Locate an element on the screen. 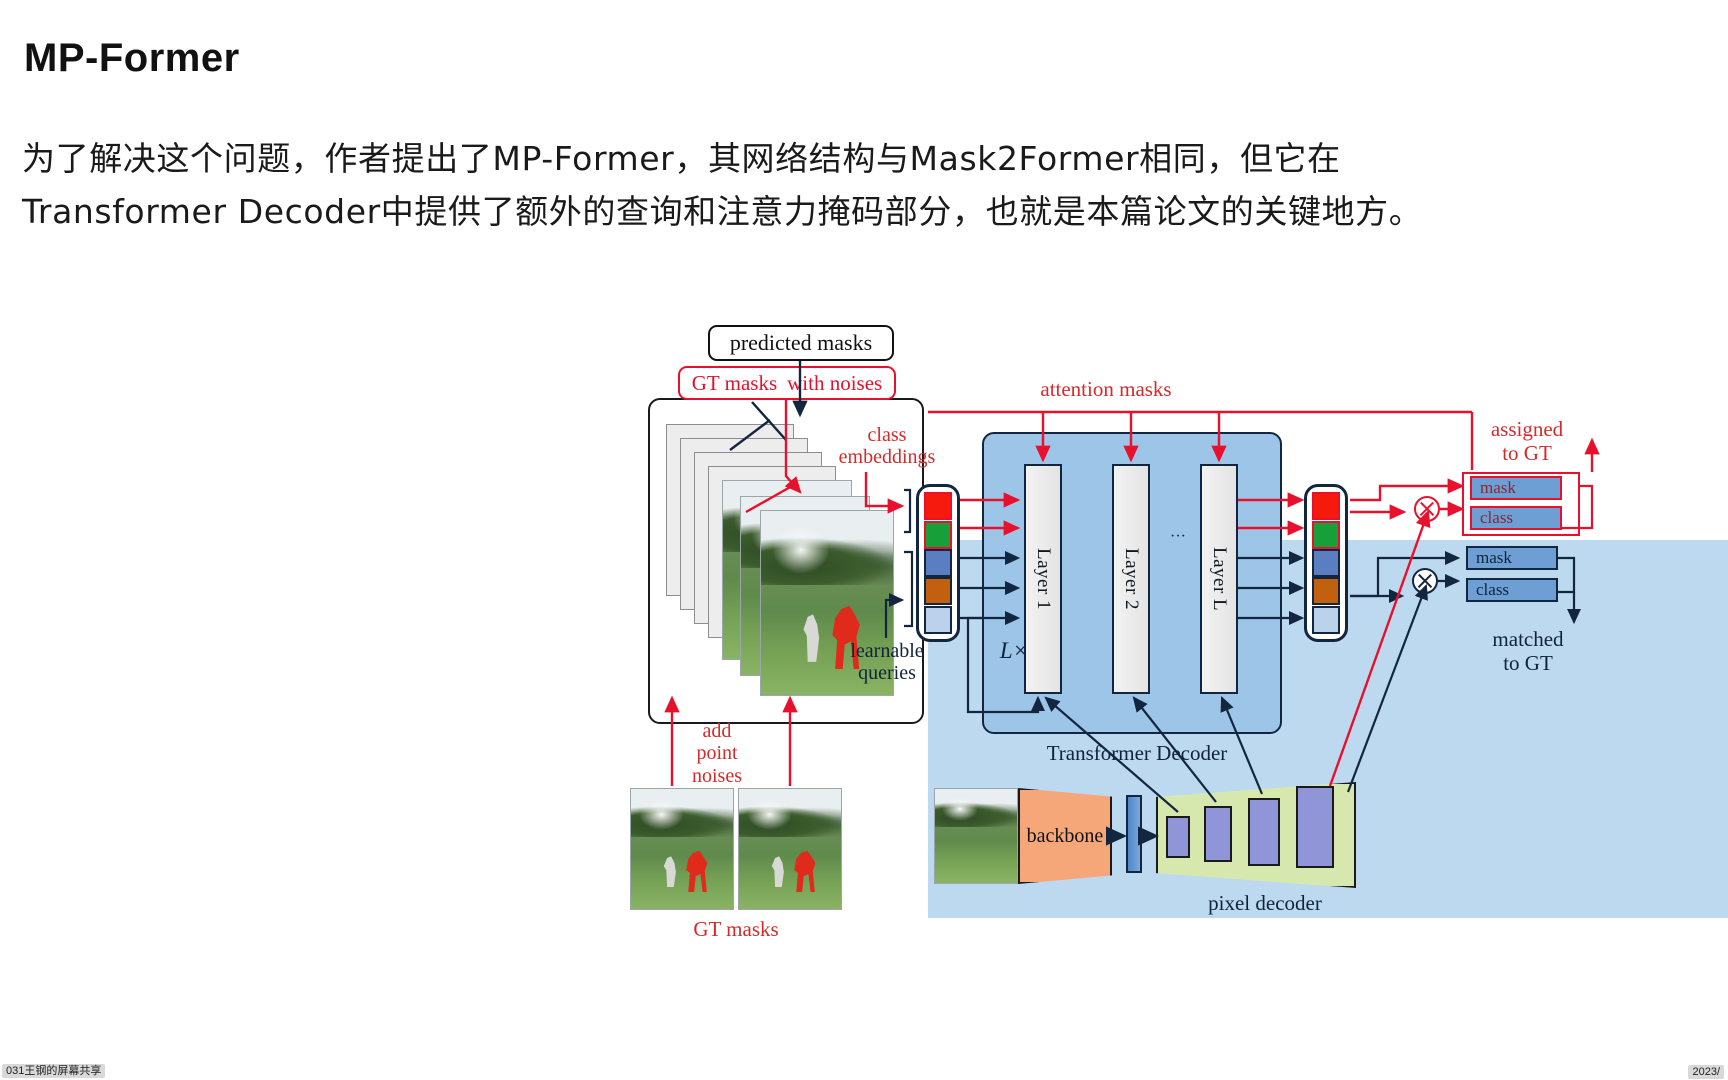 Image resolution: width=1728 pixels, height=1080 pixels. timestamp-label: 2023/ is located at coordinates (1706, 1072).